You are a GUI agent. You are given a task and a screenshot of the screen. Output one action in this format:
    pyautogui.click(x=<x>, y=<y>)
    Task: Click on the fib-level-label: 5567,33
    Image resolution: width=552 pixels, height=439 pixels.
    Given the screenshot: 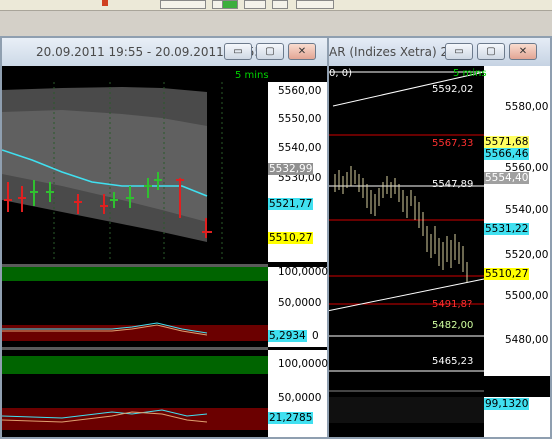 What is the action you would take?
    pyautogui.click(x=453, y=143)
    